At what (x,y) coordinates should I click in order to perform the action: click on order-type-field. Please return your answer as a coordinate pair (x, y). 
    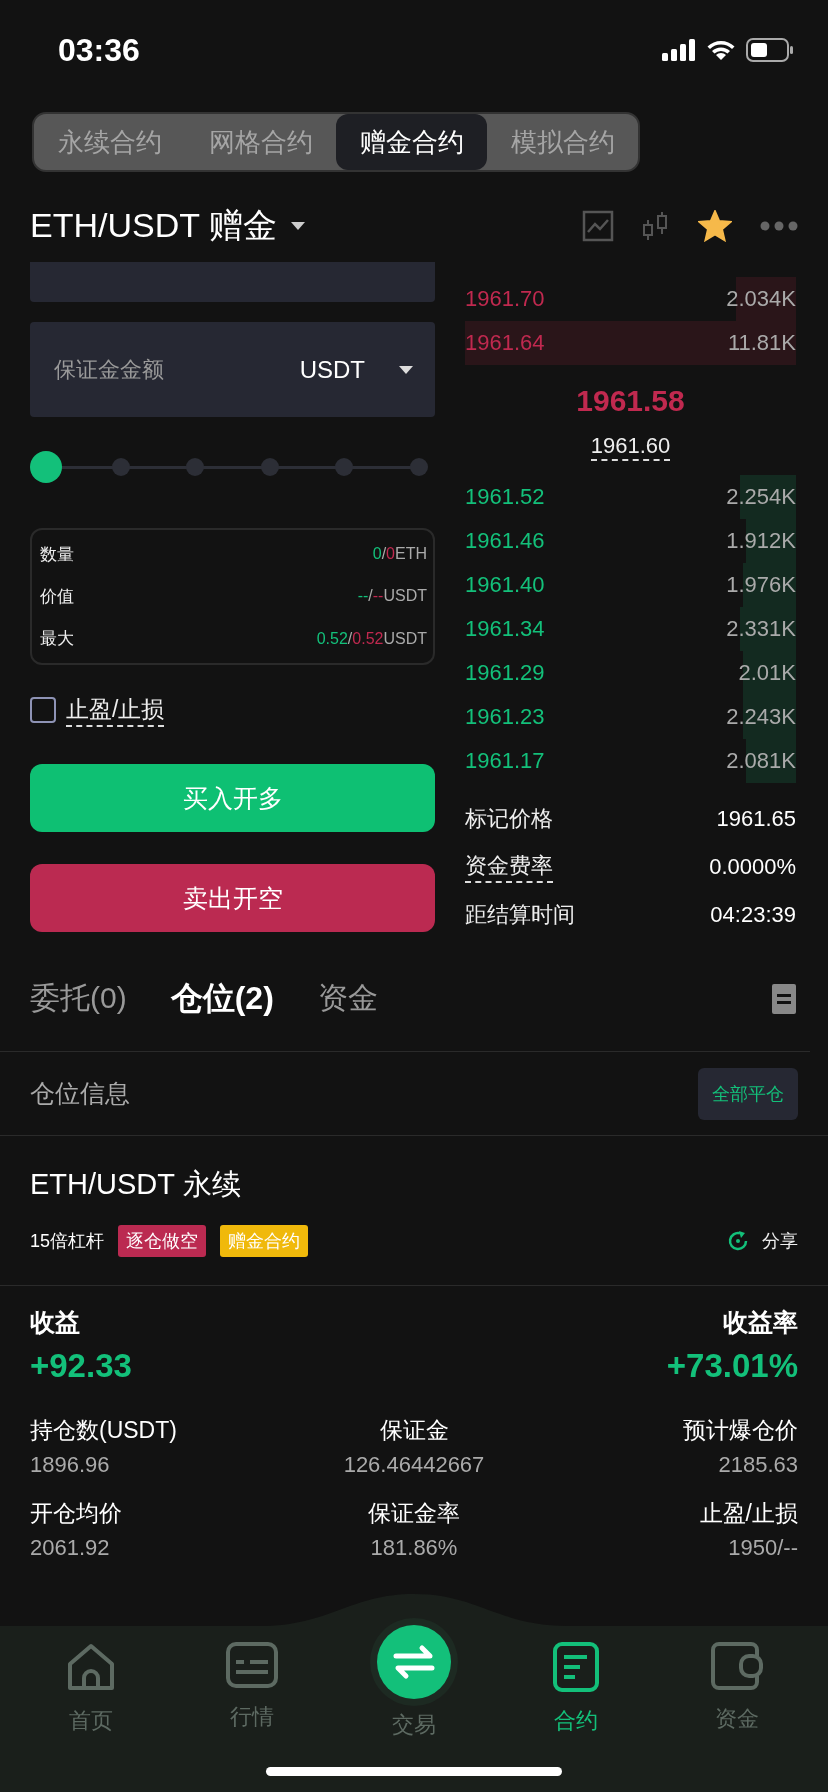
    Looking at the image, I should click on (232, 282).